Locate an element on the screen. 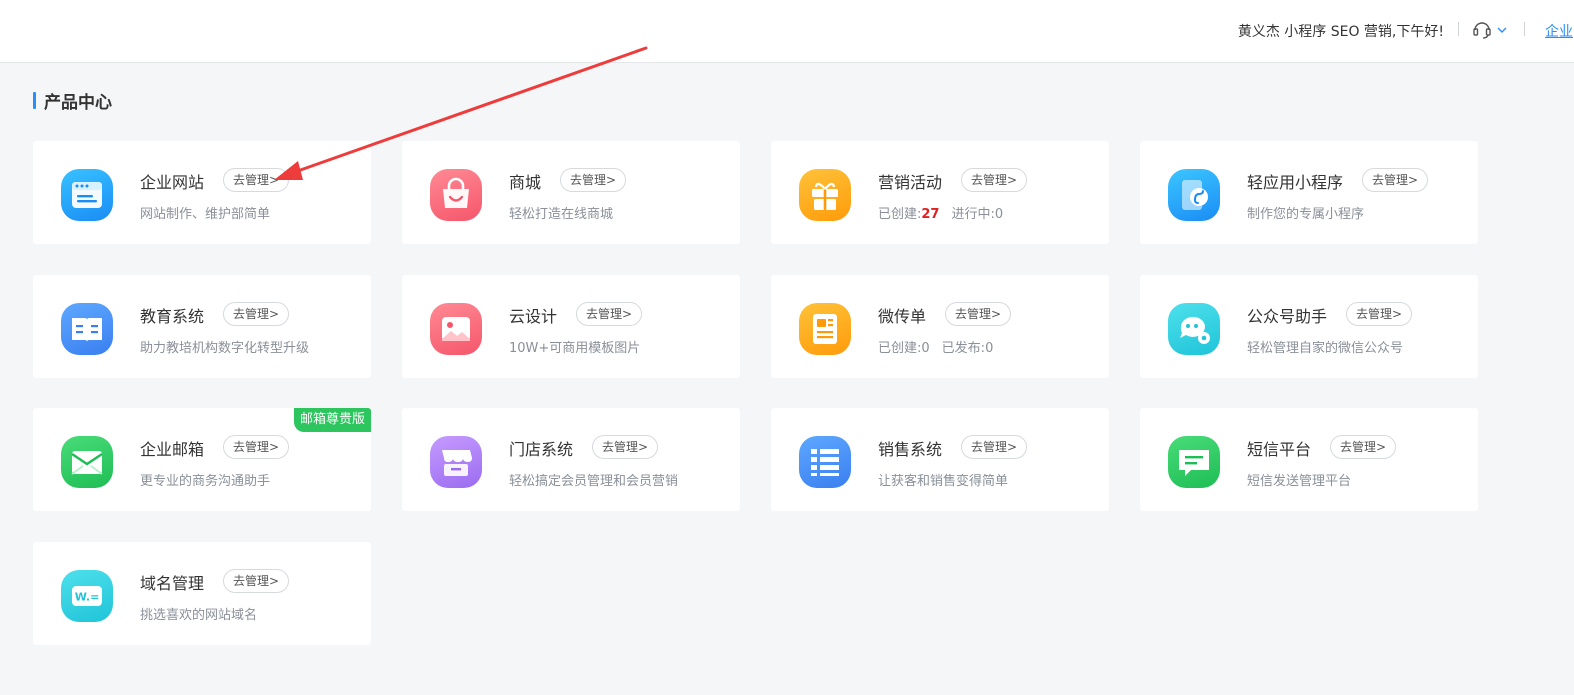 The image size is (1574, 695). product-card: 企业网站 去管理> 网站制作、维护部简单 is located at coordinates (202, 192).